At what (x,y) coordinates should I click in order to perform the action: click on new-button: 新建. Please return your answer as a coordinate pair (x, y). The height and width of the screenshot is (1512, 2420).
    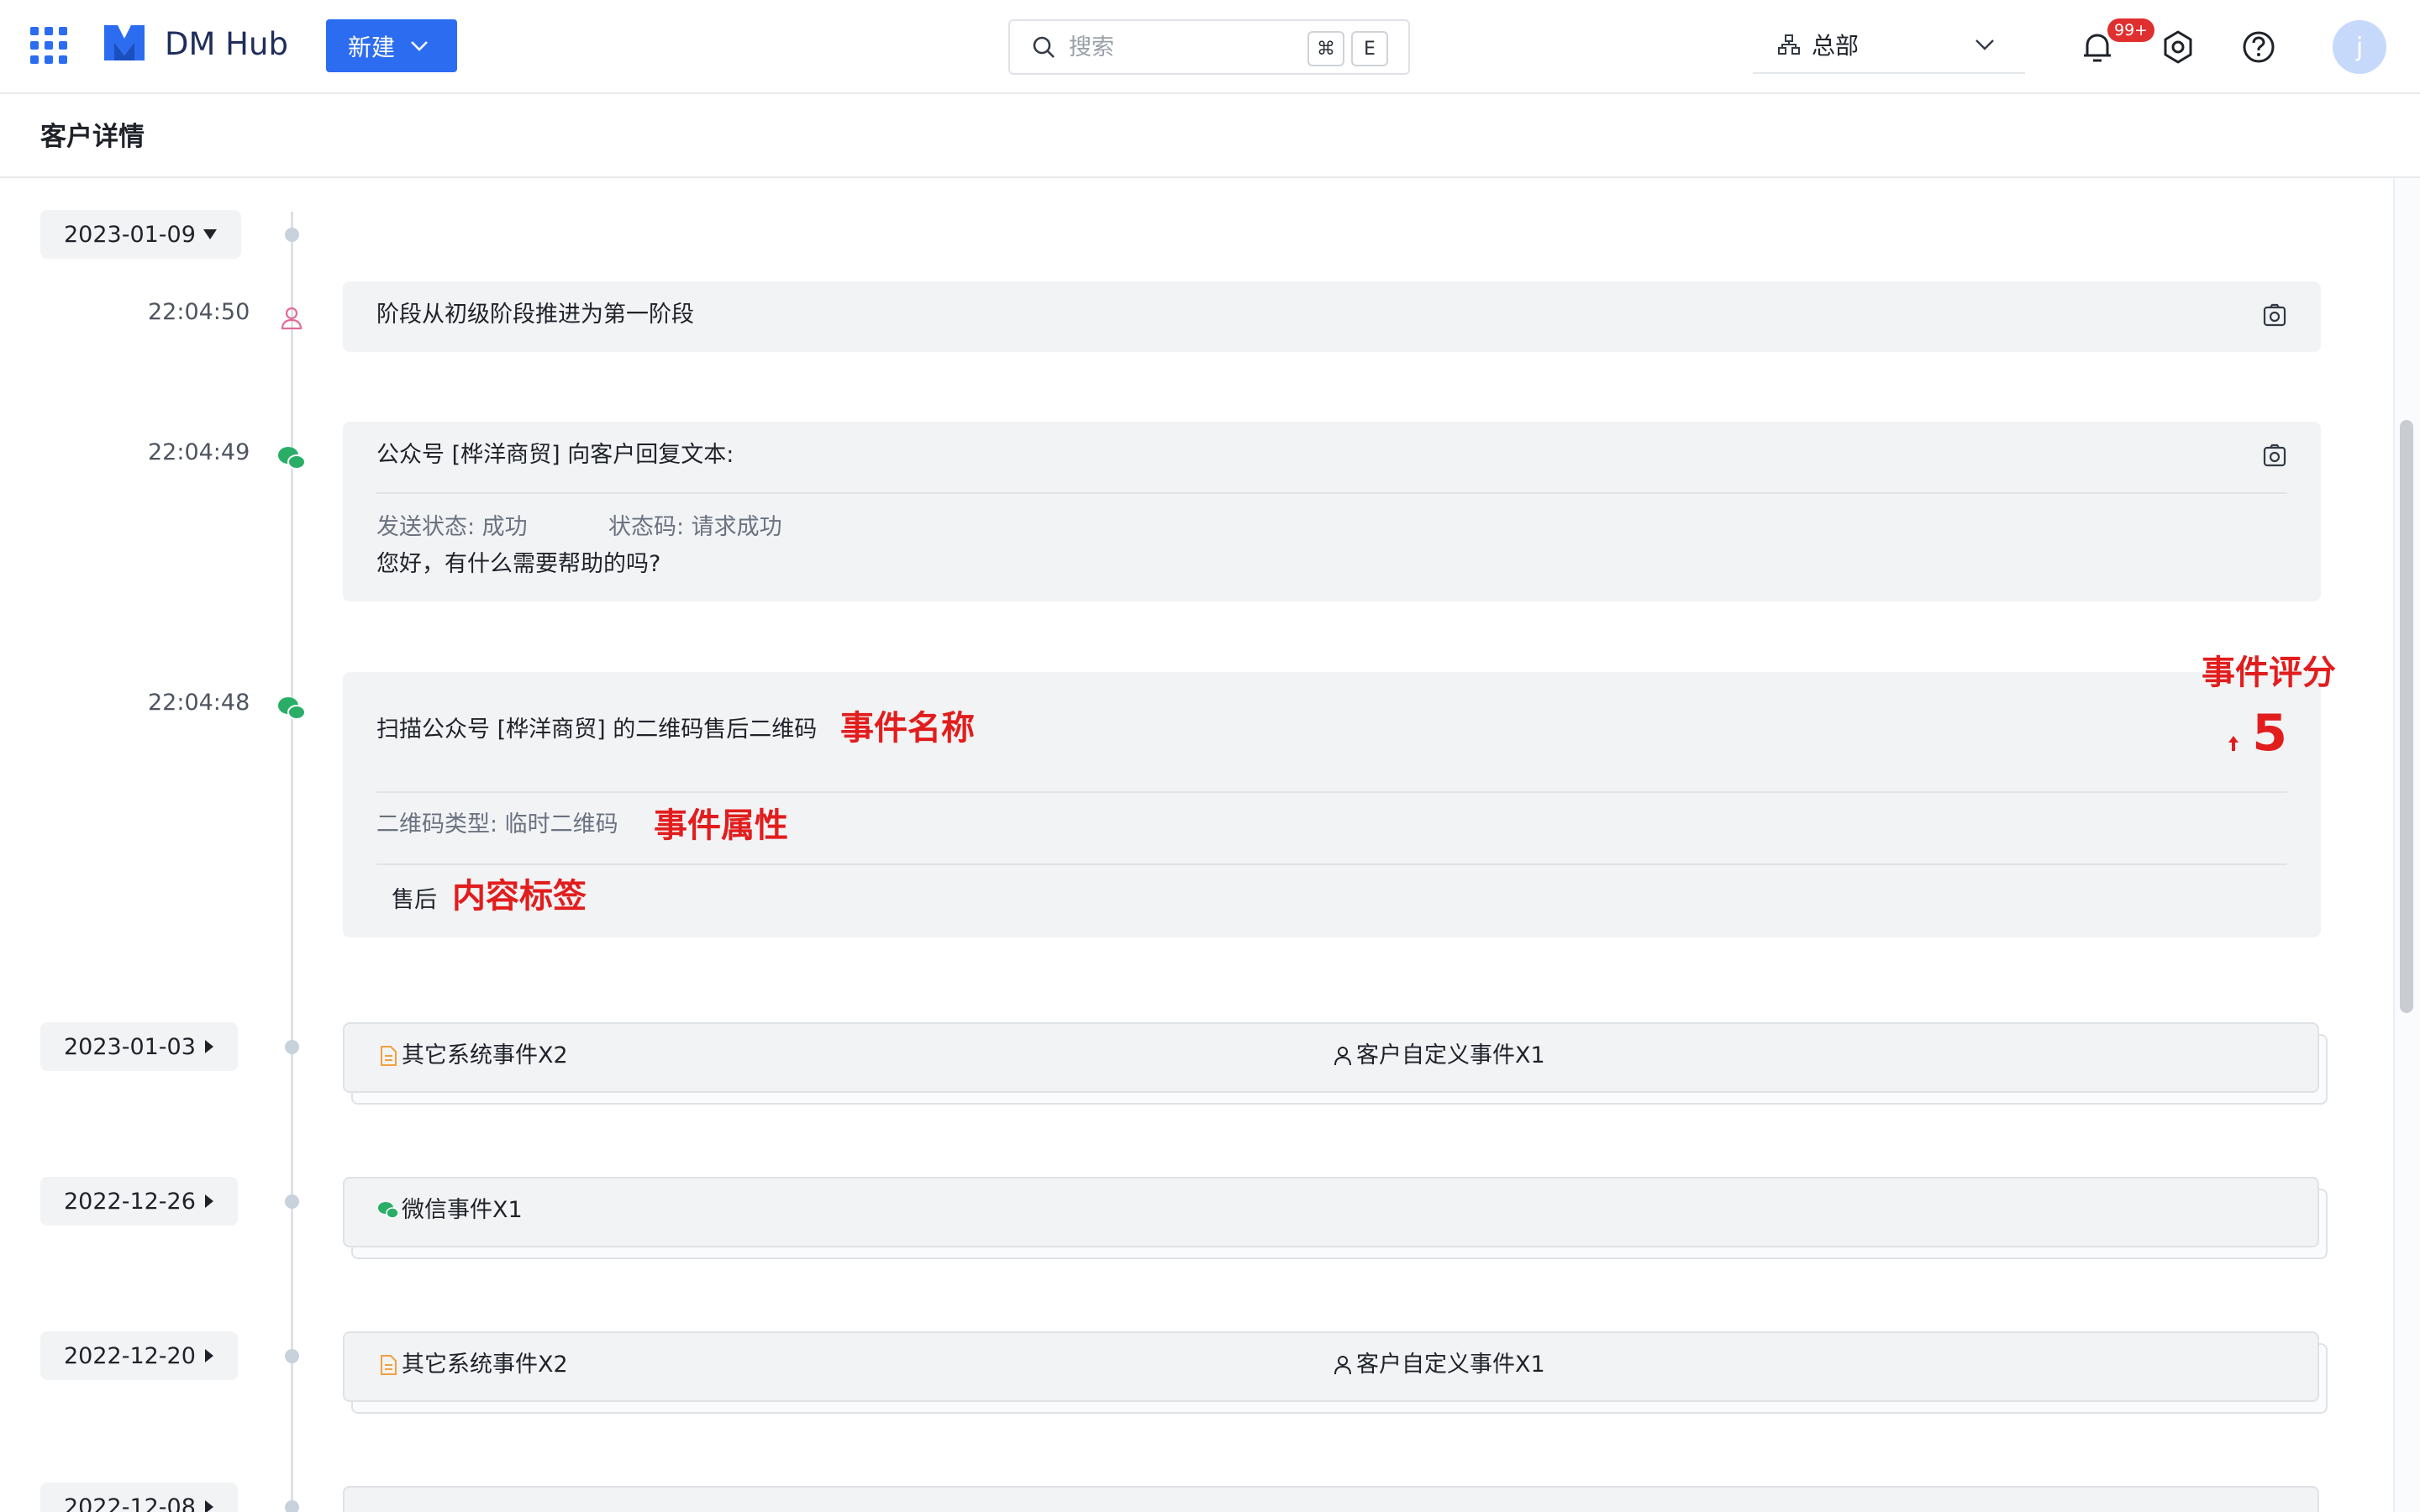
    Looking at the image, I should click on (391, 45).